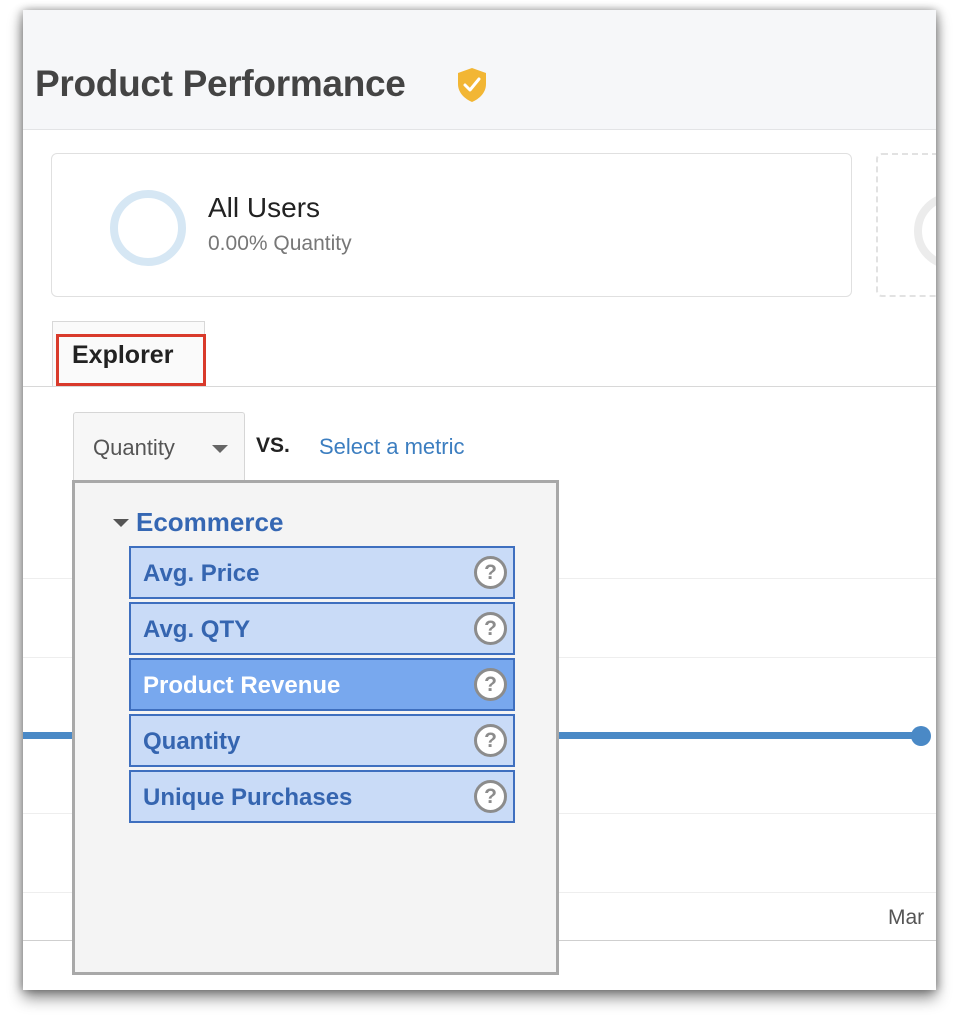  What do you see at coordinates (273, 445) in the screenshot?
I see `vs-label: VS.` at bounding box center [273, 445].